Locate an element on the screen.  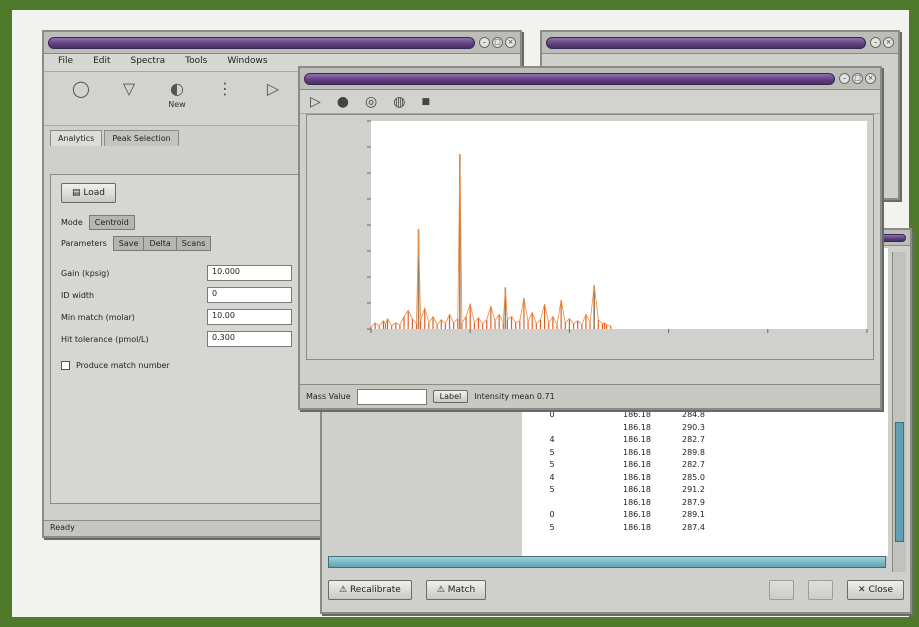
toolbar-forward: ▷ is located at coordinates (273, 89).